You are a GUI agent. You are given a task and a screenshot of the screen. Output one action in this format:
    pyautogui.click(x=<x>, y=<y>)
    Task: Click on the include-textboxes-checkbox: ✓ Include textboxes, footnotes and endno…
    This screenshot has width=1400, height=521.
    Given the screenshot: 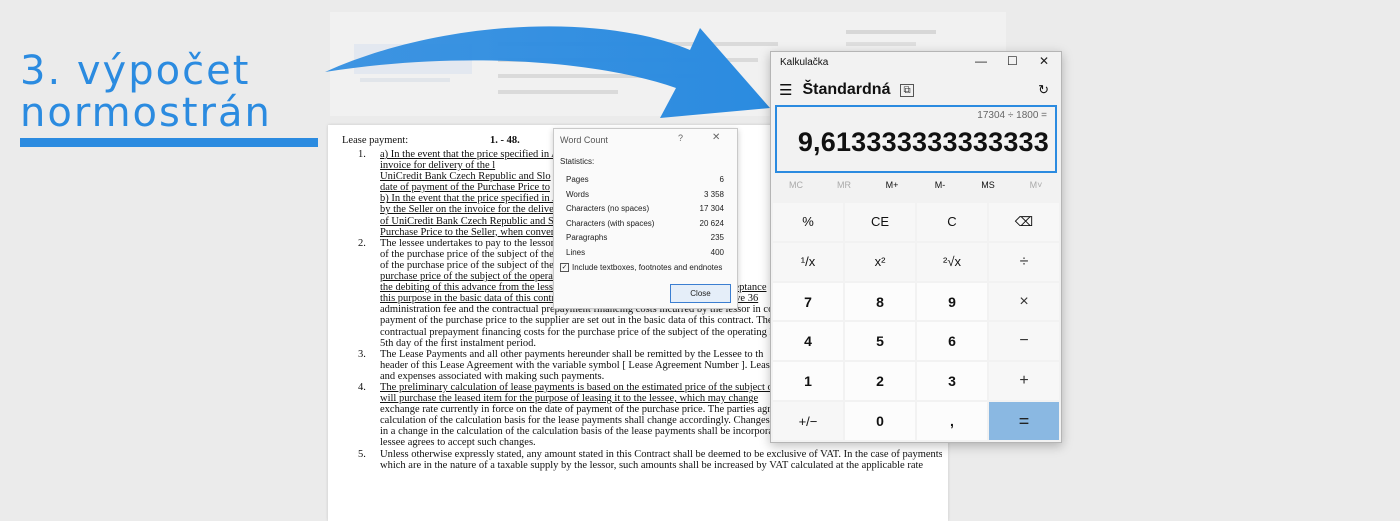 What is the action you would take?
    pyautogui.click(x=641, y=267)
    